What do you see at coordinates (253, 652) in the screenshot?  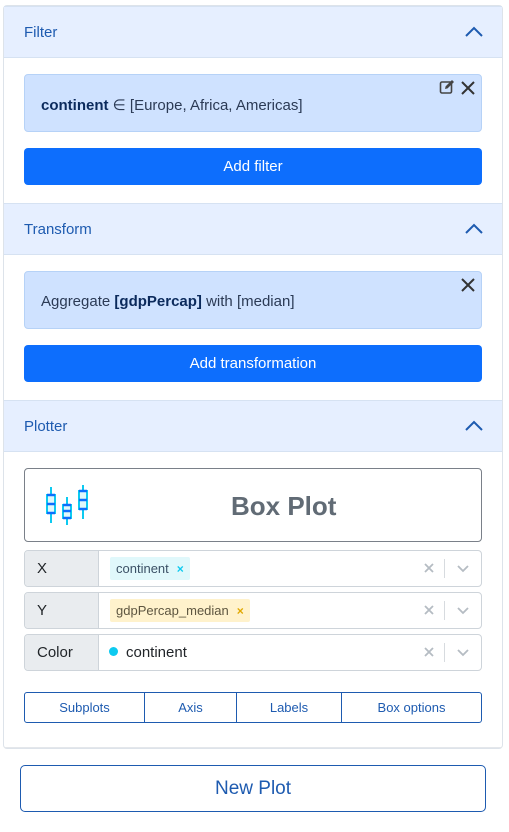 I see `color-field: Color continent` at bounding box center [253, 652].